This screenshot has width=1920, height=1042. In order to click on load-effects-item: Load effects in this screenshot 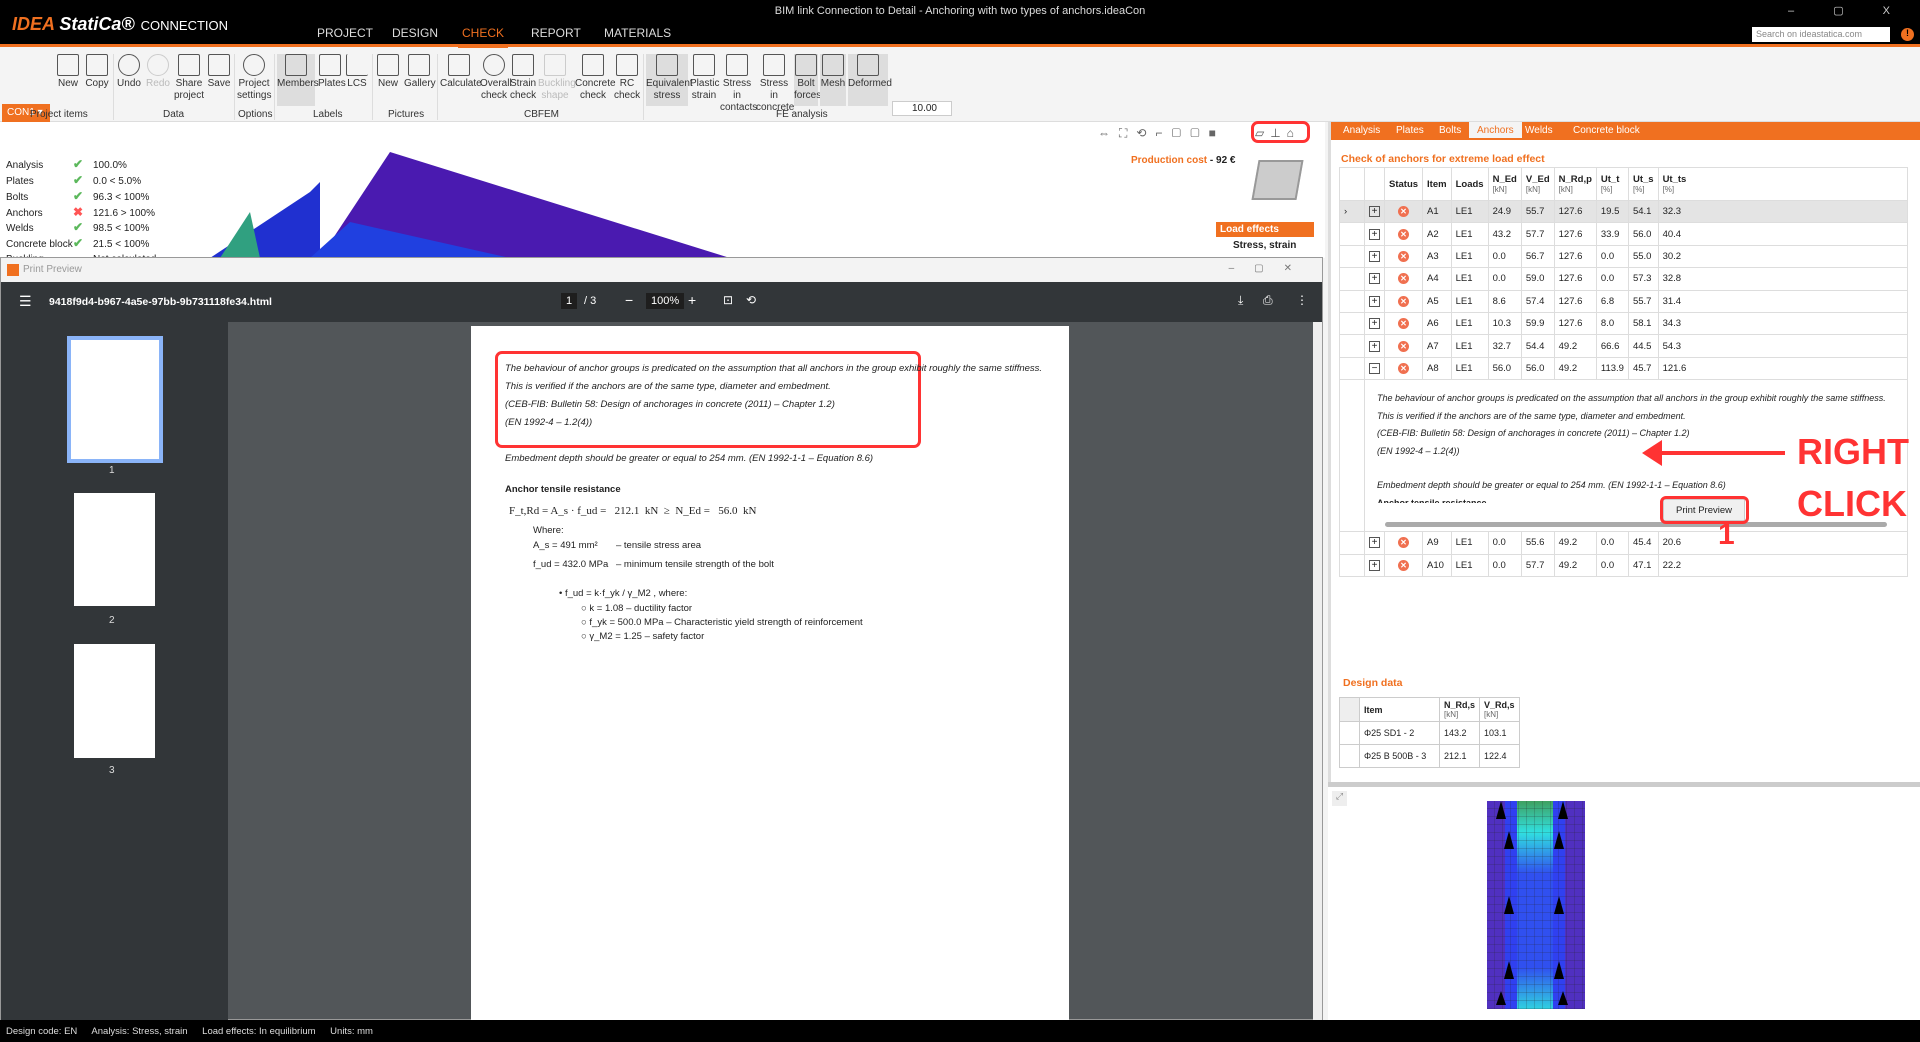, I will do `click(1265, 229)`.